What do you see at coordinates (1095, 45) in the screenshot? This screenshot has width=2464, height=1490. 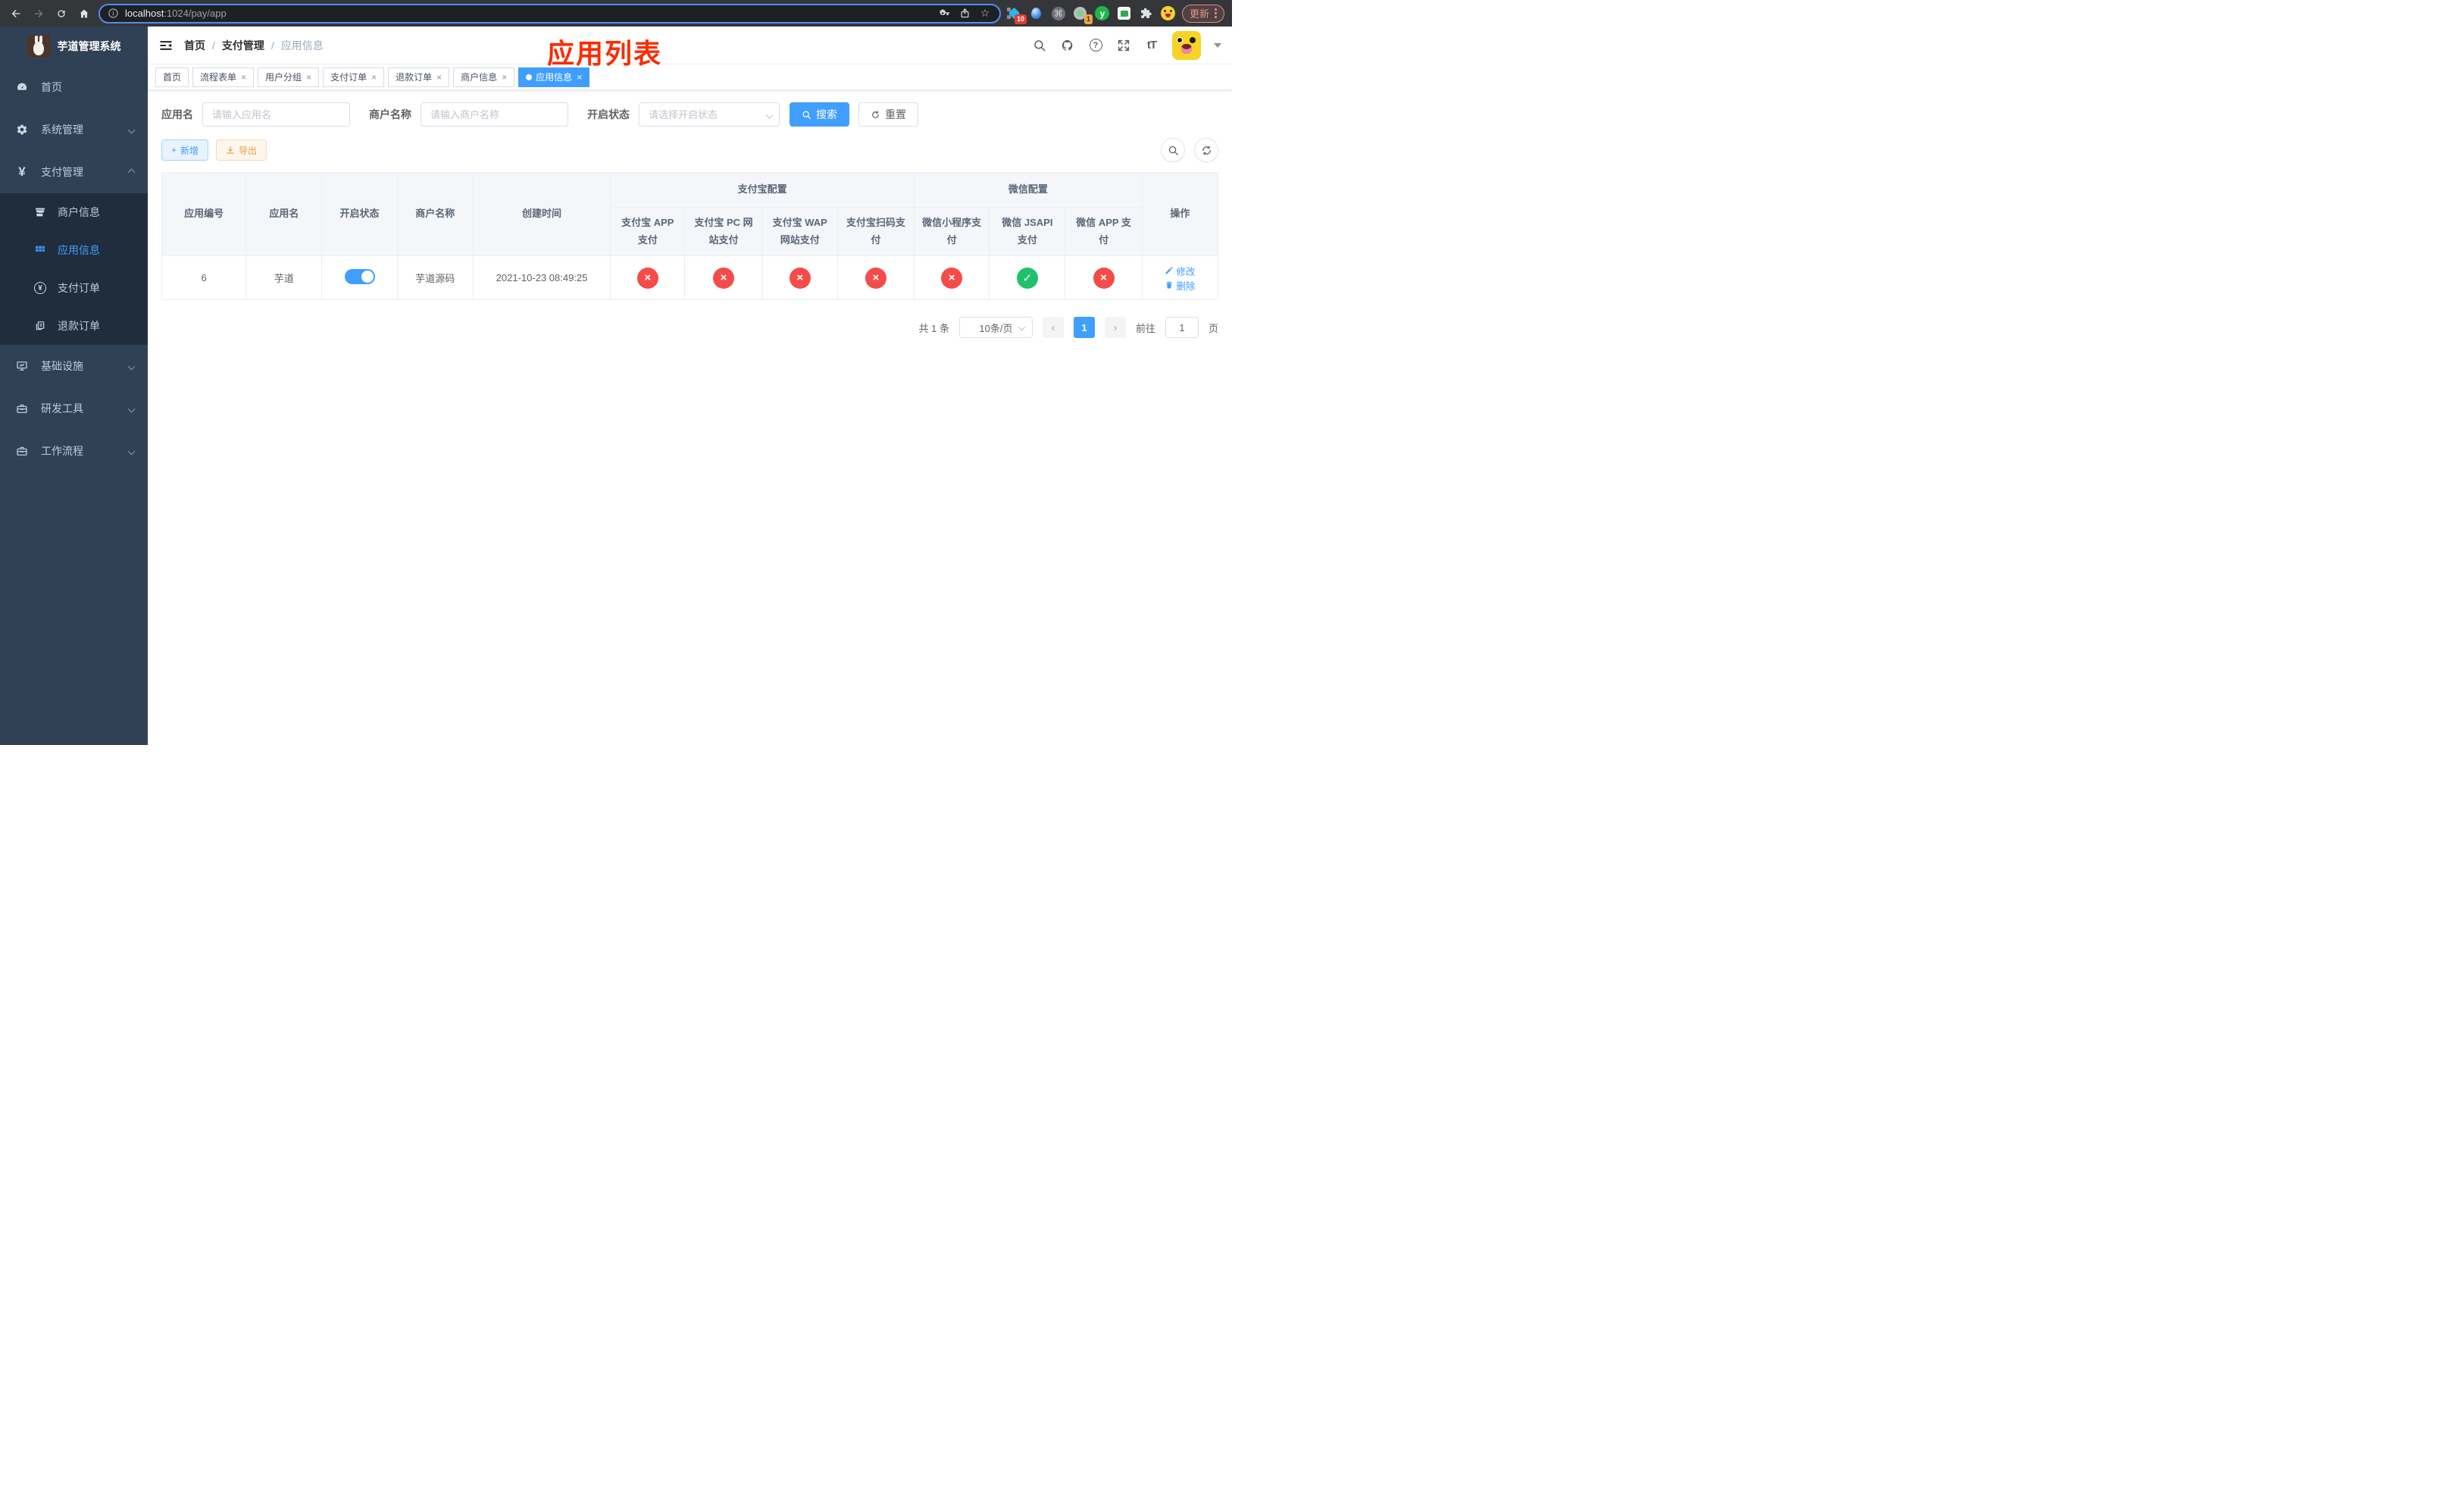 I see `help-icon: ?` at bounding box center [1095, 45].